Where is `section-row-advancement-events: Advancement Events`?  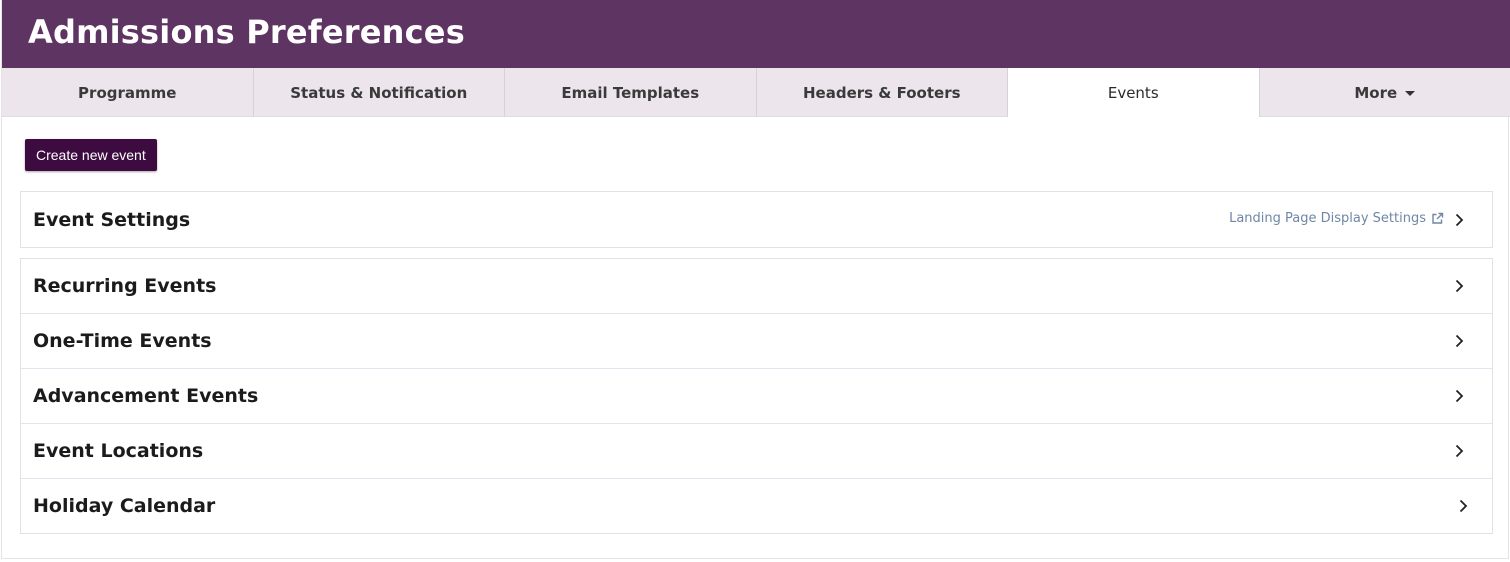
section-row-advancement-events: Advancement Events is located at coordinates (756, 396).